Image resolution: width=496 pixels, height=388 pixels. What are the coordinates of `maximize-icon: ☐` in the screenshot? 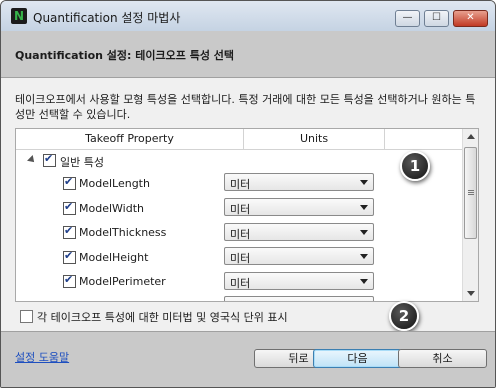 It's located at (436, 17).